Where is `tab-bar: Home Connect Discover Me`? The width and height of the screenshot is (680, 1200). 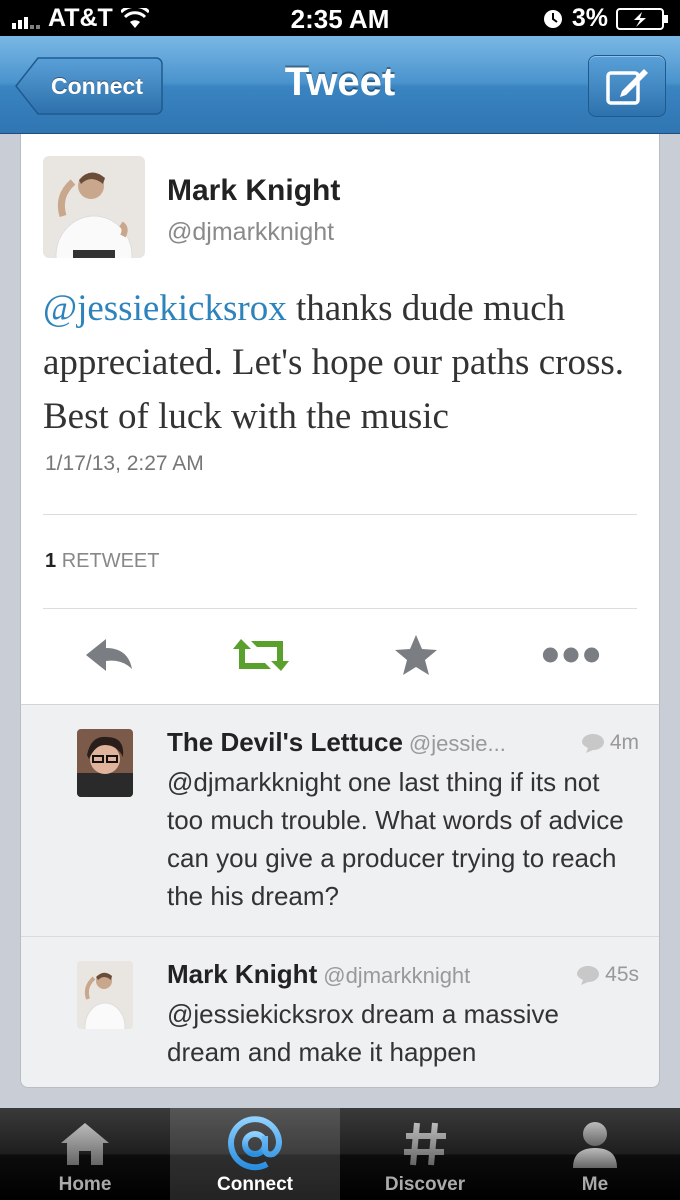
tab-bar: Home Connect Discover Me is located at coordinates (340, 1154).